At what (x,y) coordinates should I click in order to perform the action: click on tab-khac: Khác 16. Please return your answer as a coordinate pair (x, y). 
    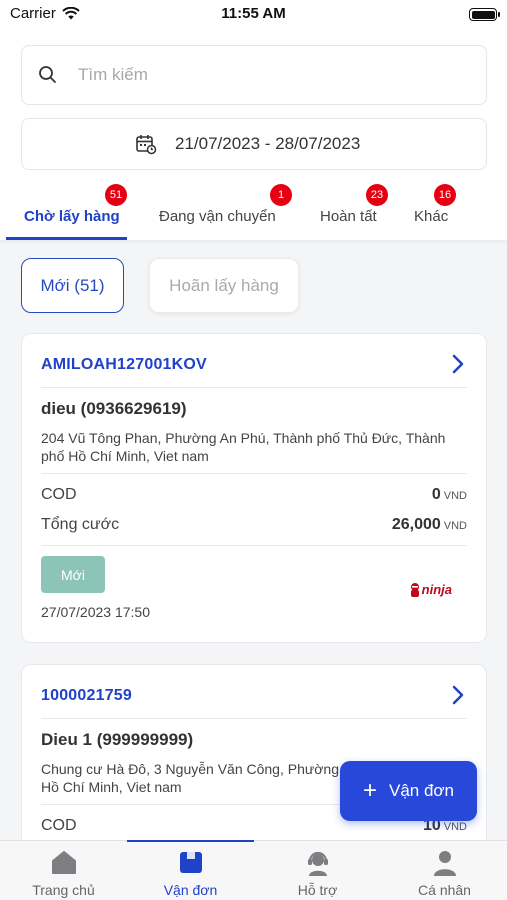
    Looking at the image, I should click on (435, 204).